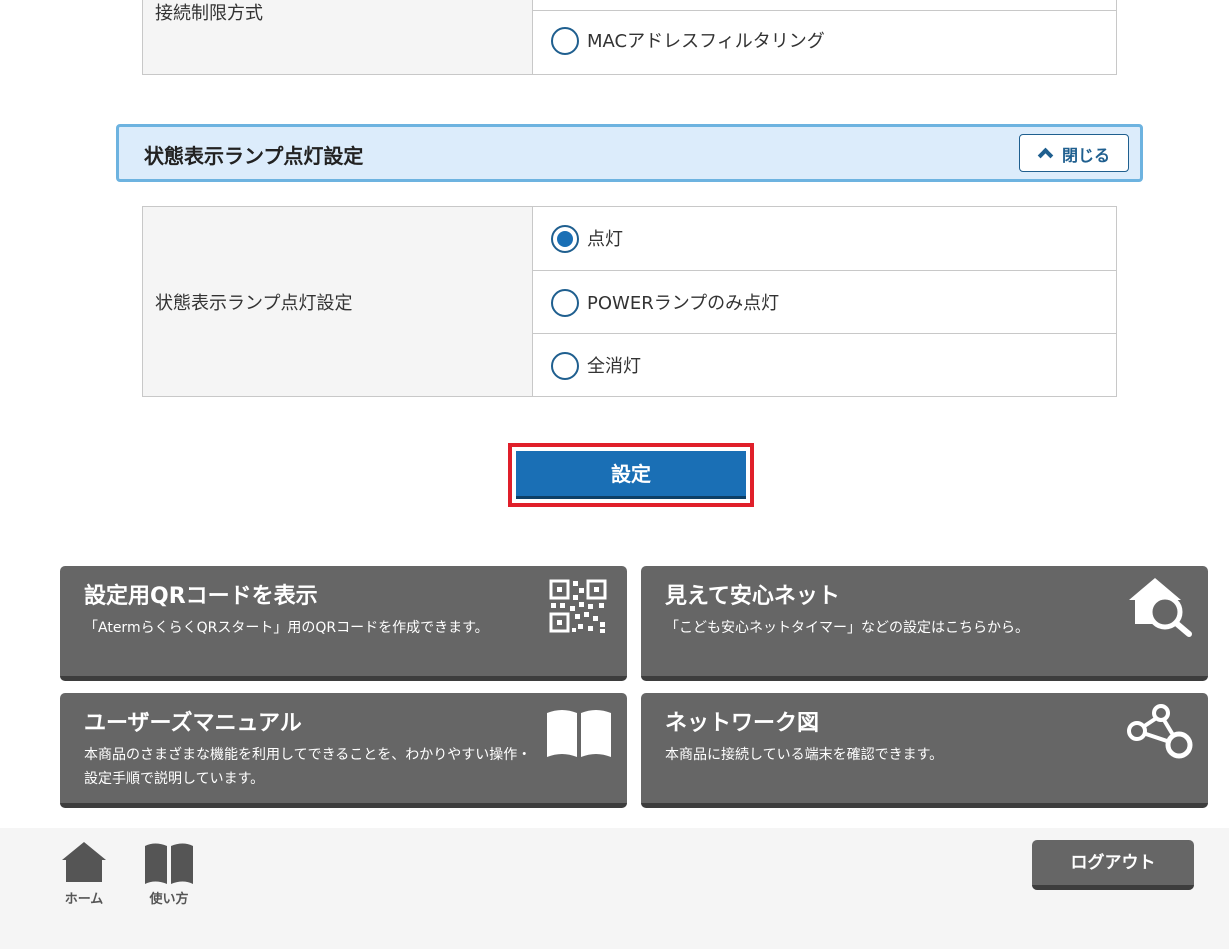  What do you see at coordinates (254, 303) in the screenshot?
I see `lamp-setting-label: 状態表示ランプ点灯設定` at bounding box center [254, 303].